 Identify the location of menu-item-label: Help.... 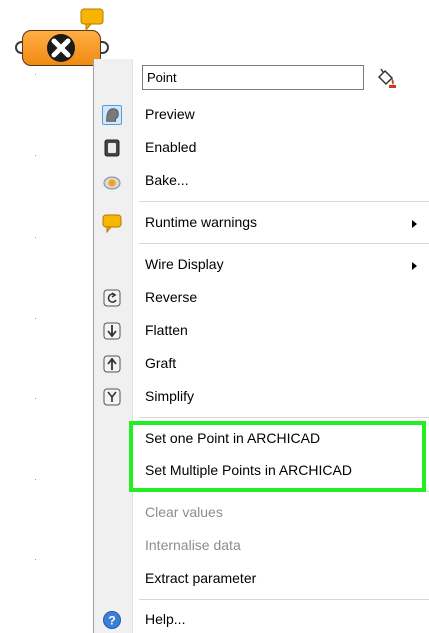
(165, 619).